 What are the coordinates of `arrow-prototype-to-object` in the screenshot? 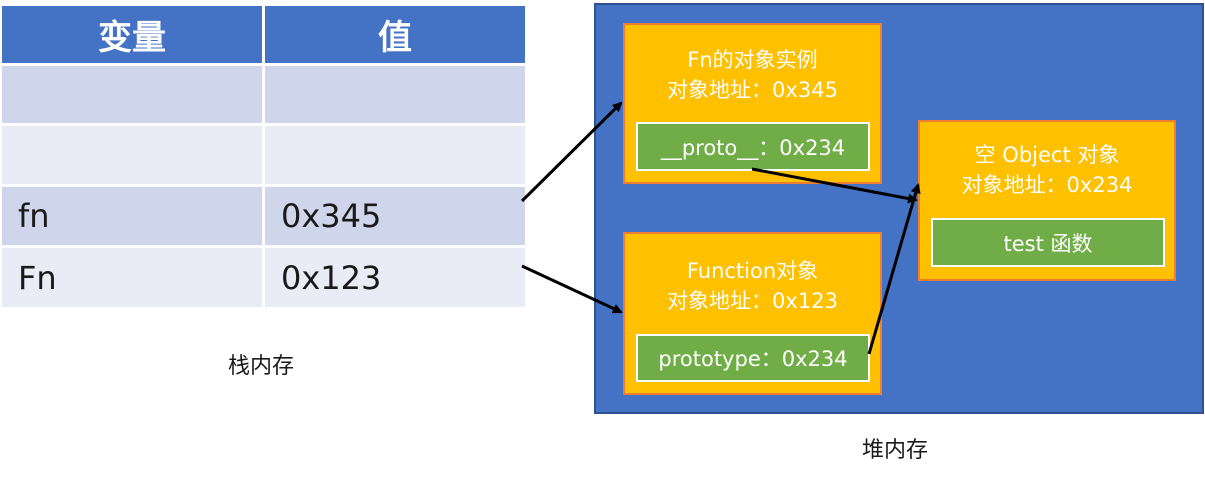 It's located at (894, 269).